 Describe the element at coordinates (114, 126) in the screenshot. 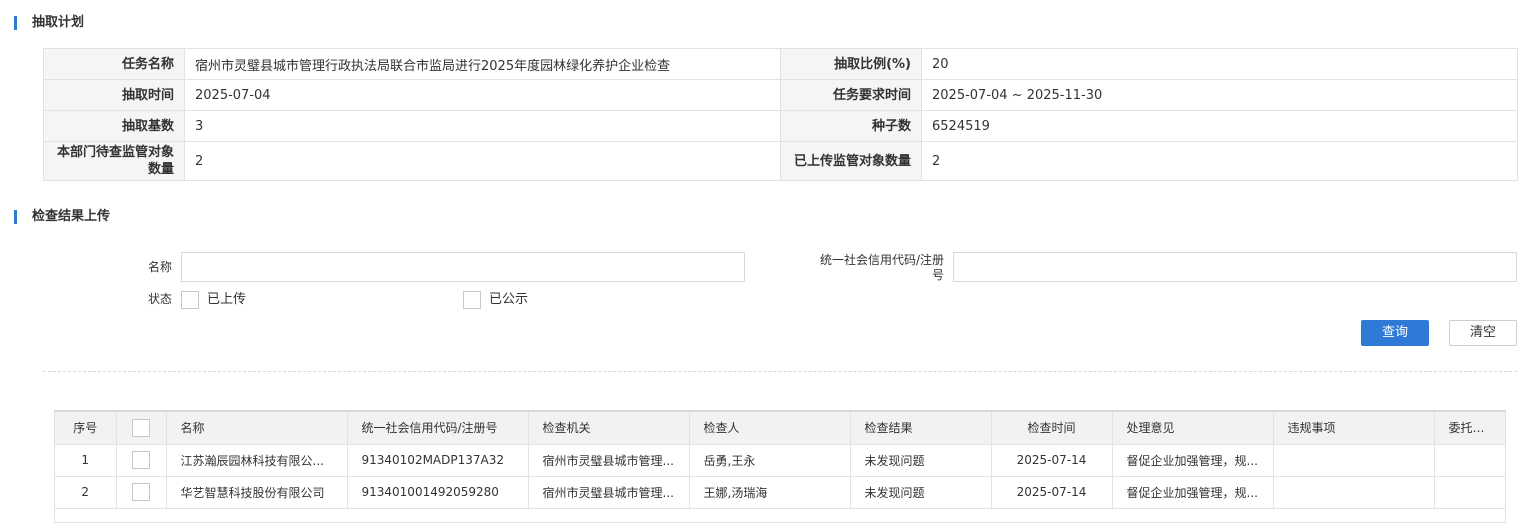

I see `base-count-label: 抽取基数` at that location.